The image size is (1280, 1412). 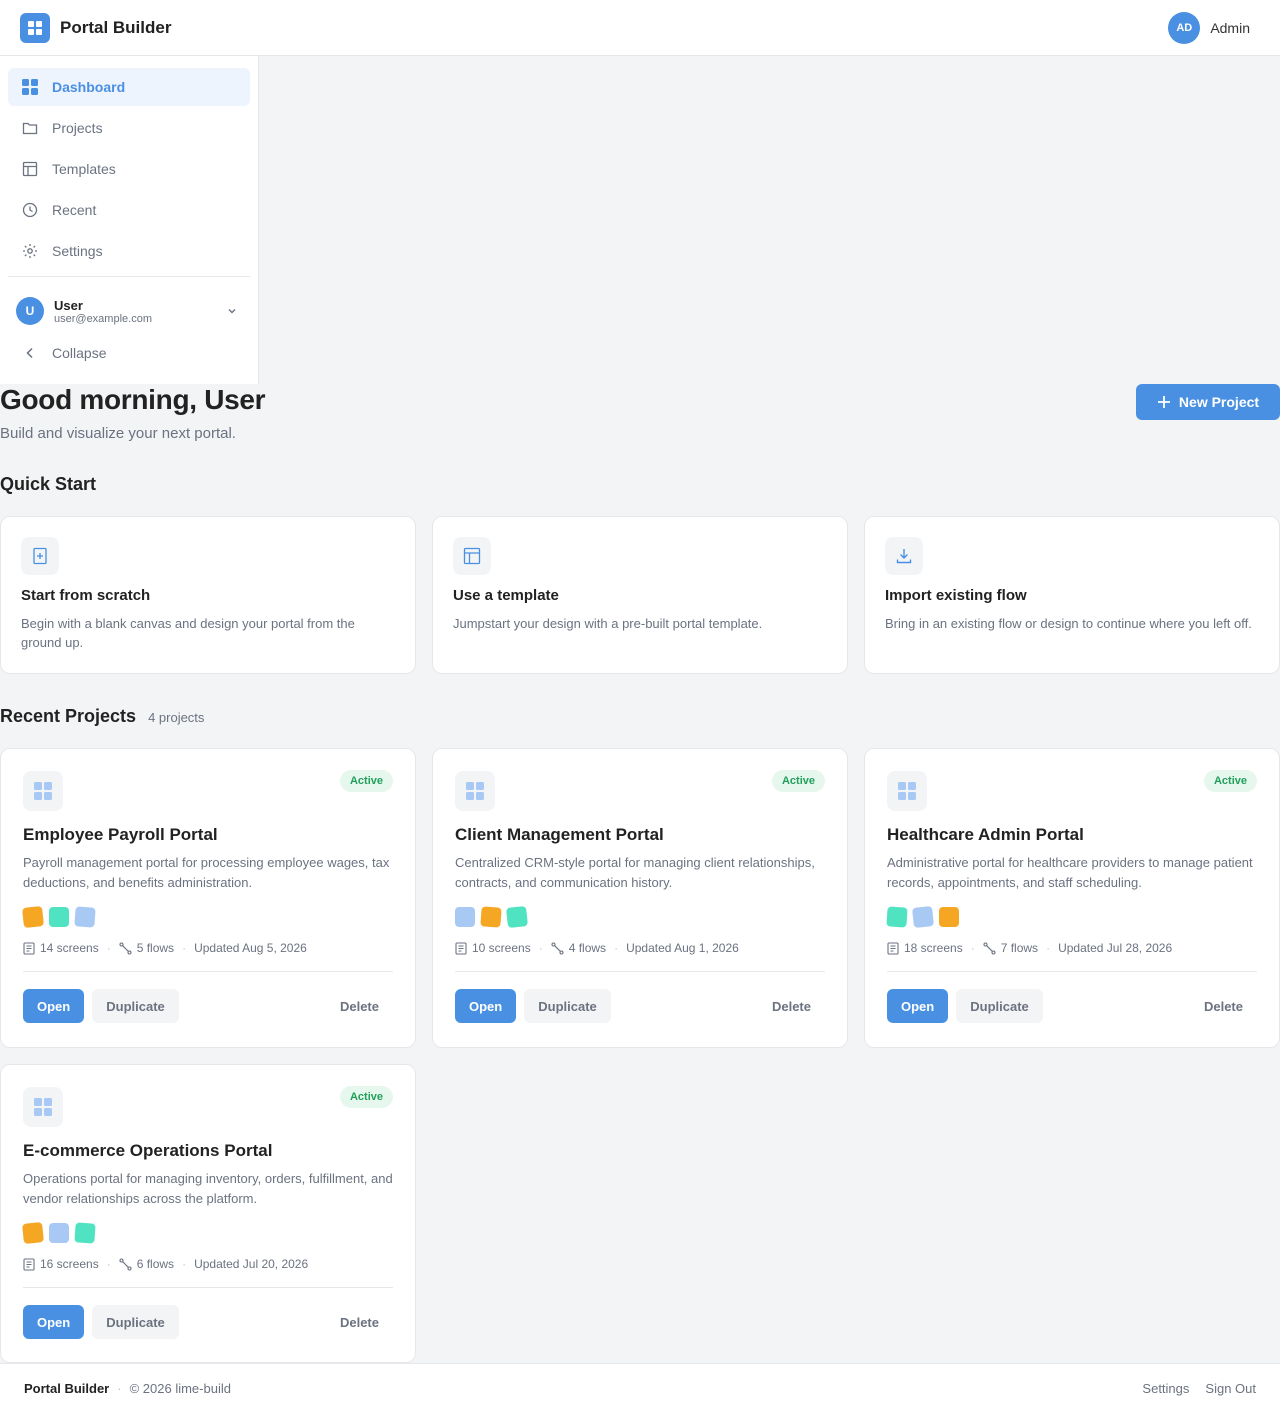 What do you see at coordinates (1184, 27) in the screenshot?
I see `avatar: AD` at bounding box center [1184, 27].